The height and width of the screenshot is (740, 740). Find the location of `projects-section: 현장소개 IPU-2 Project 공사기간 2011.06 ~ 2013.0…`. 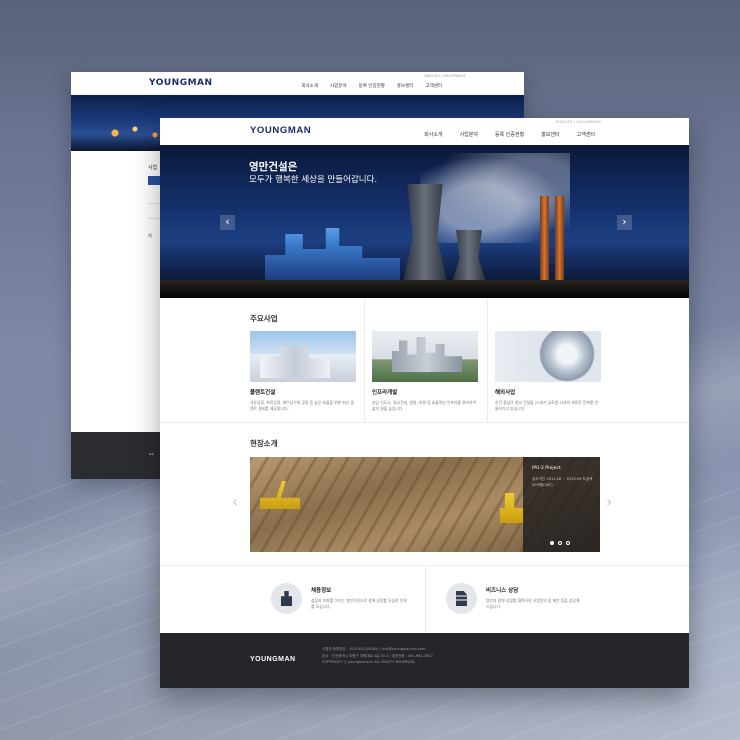

projects-section: 현장소개 IPU-2 Project 공사기간 2011.06 ~ 2013.0… is located at coordinates (424, 494).